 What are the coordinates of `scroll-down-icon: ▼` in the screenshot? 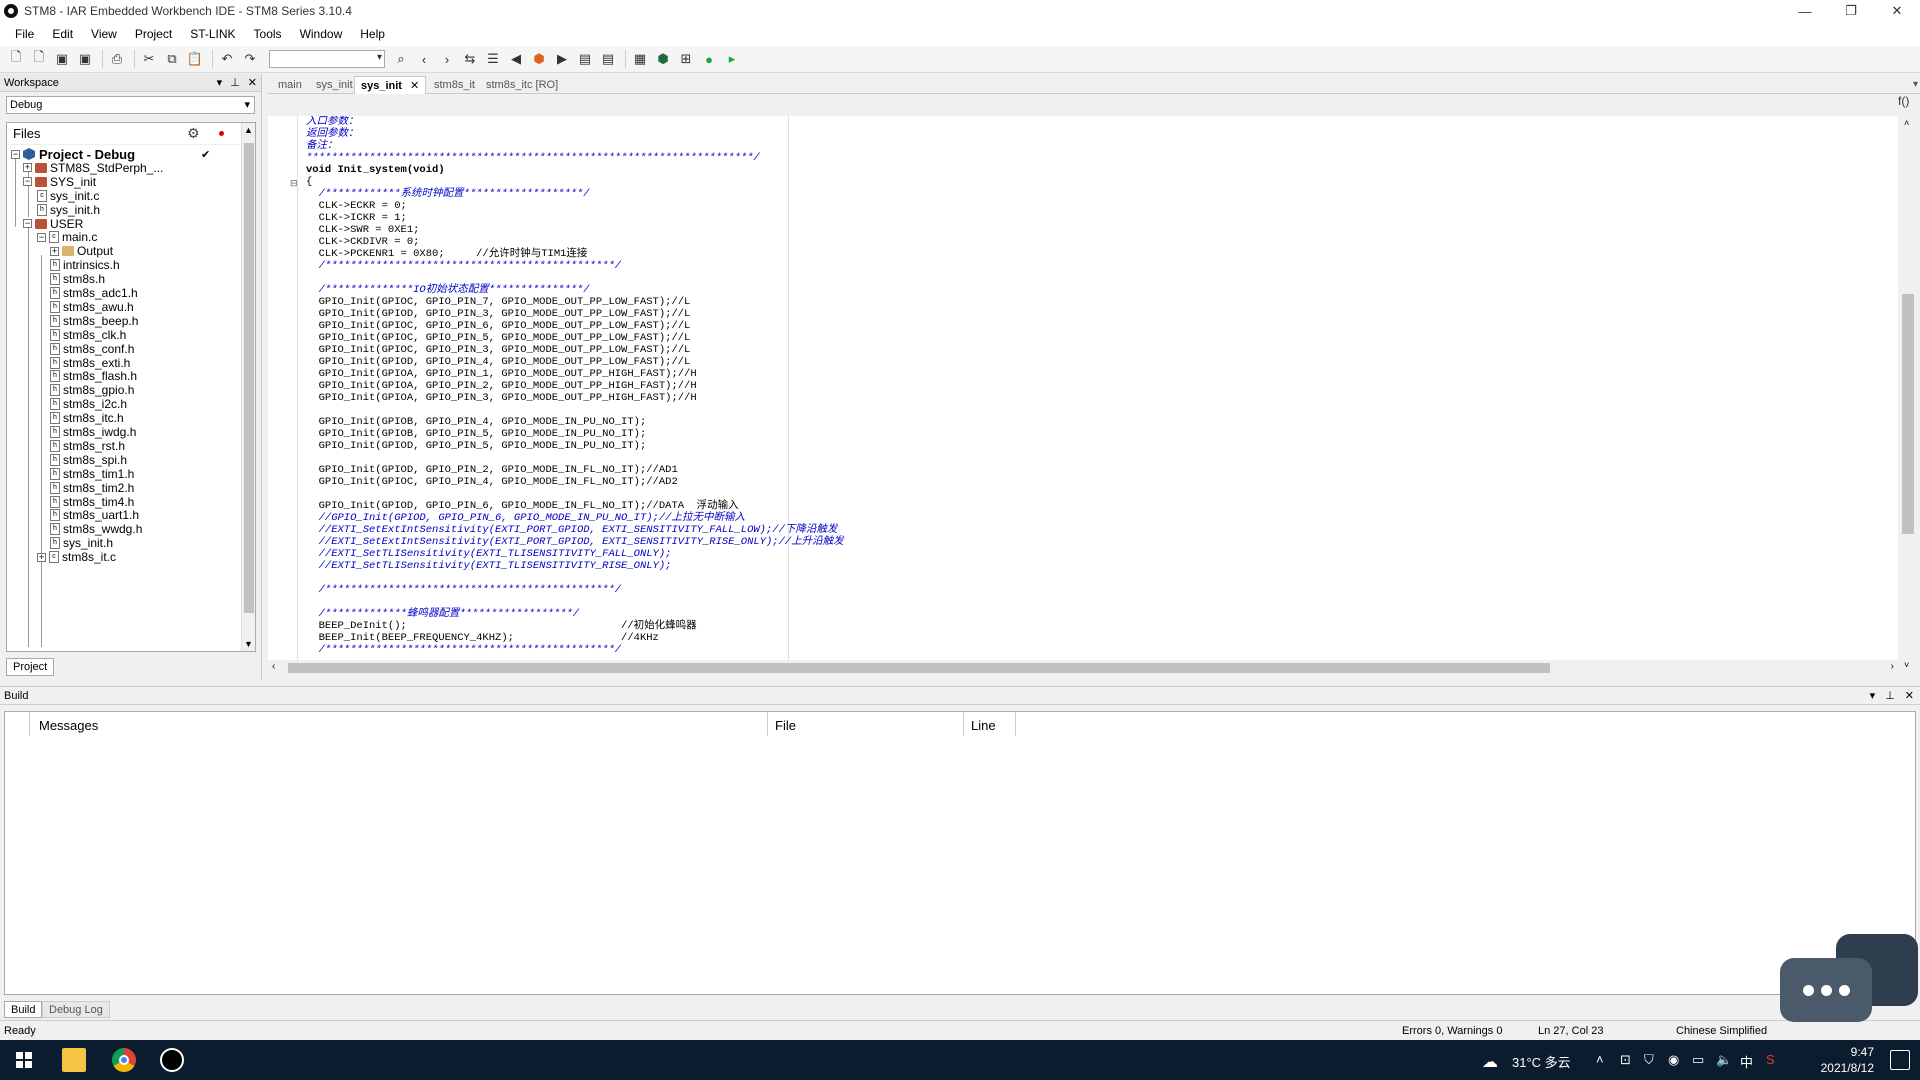 It's located at (248, 644).